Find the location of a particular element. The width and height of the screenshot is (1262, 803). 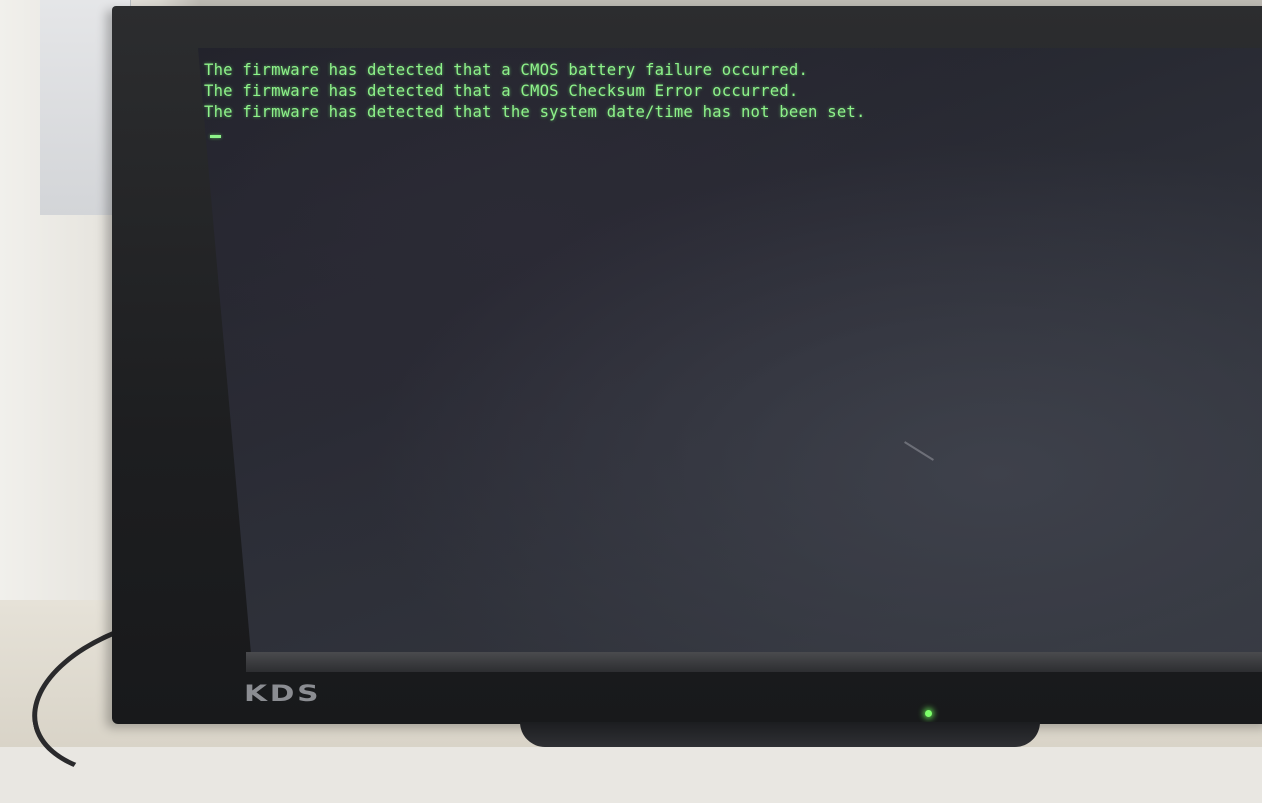

monitor-bezel-lip is located at coordinates (754, 662).